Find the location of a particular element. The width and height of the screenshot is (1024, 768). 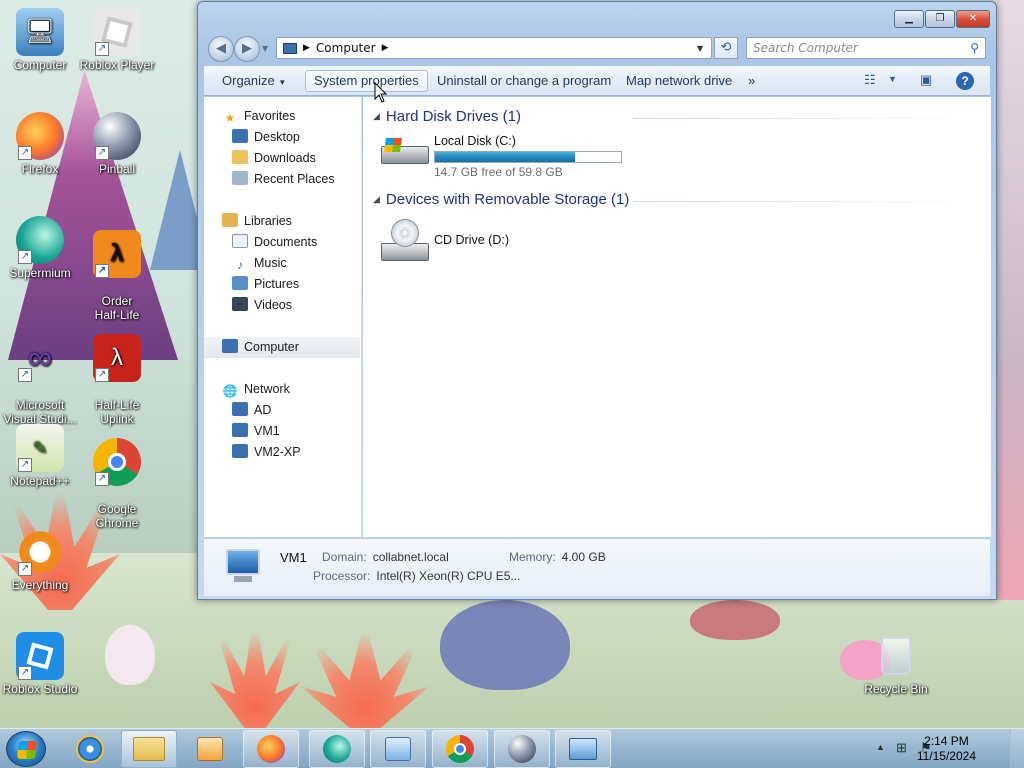

taskbar-windows-explorer is located at coordinates (149, 749).